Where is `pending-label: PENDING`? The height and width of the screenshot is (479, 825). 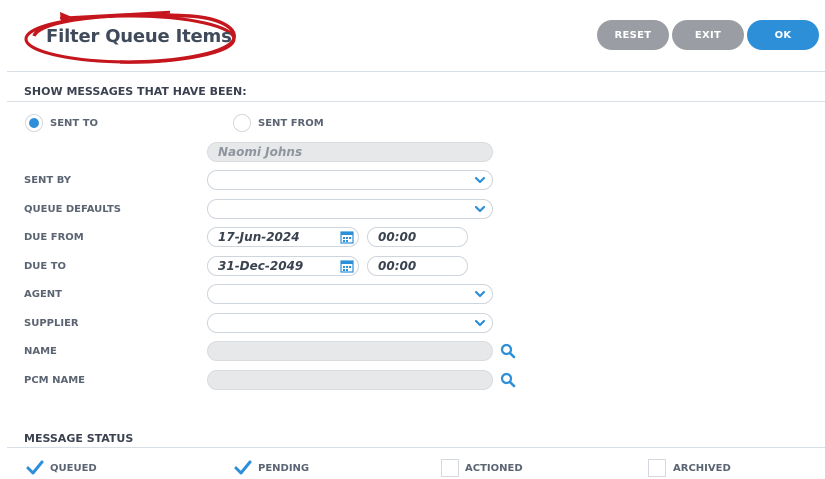 pending-label: PENDING is located at coordinates (284, 468).